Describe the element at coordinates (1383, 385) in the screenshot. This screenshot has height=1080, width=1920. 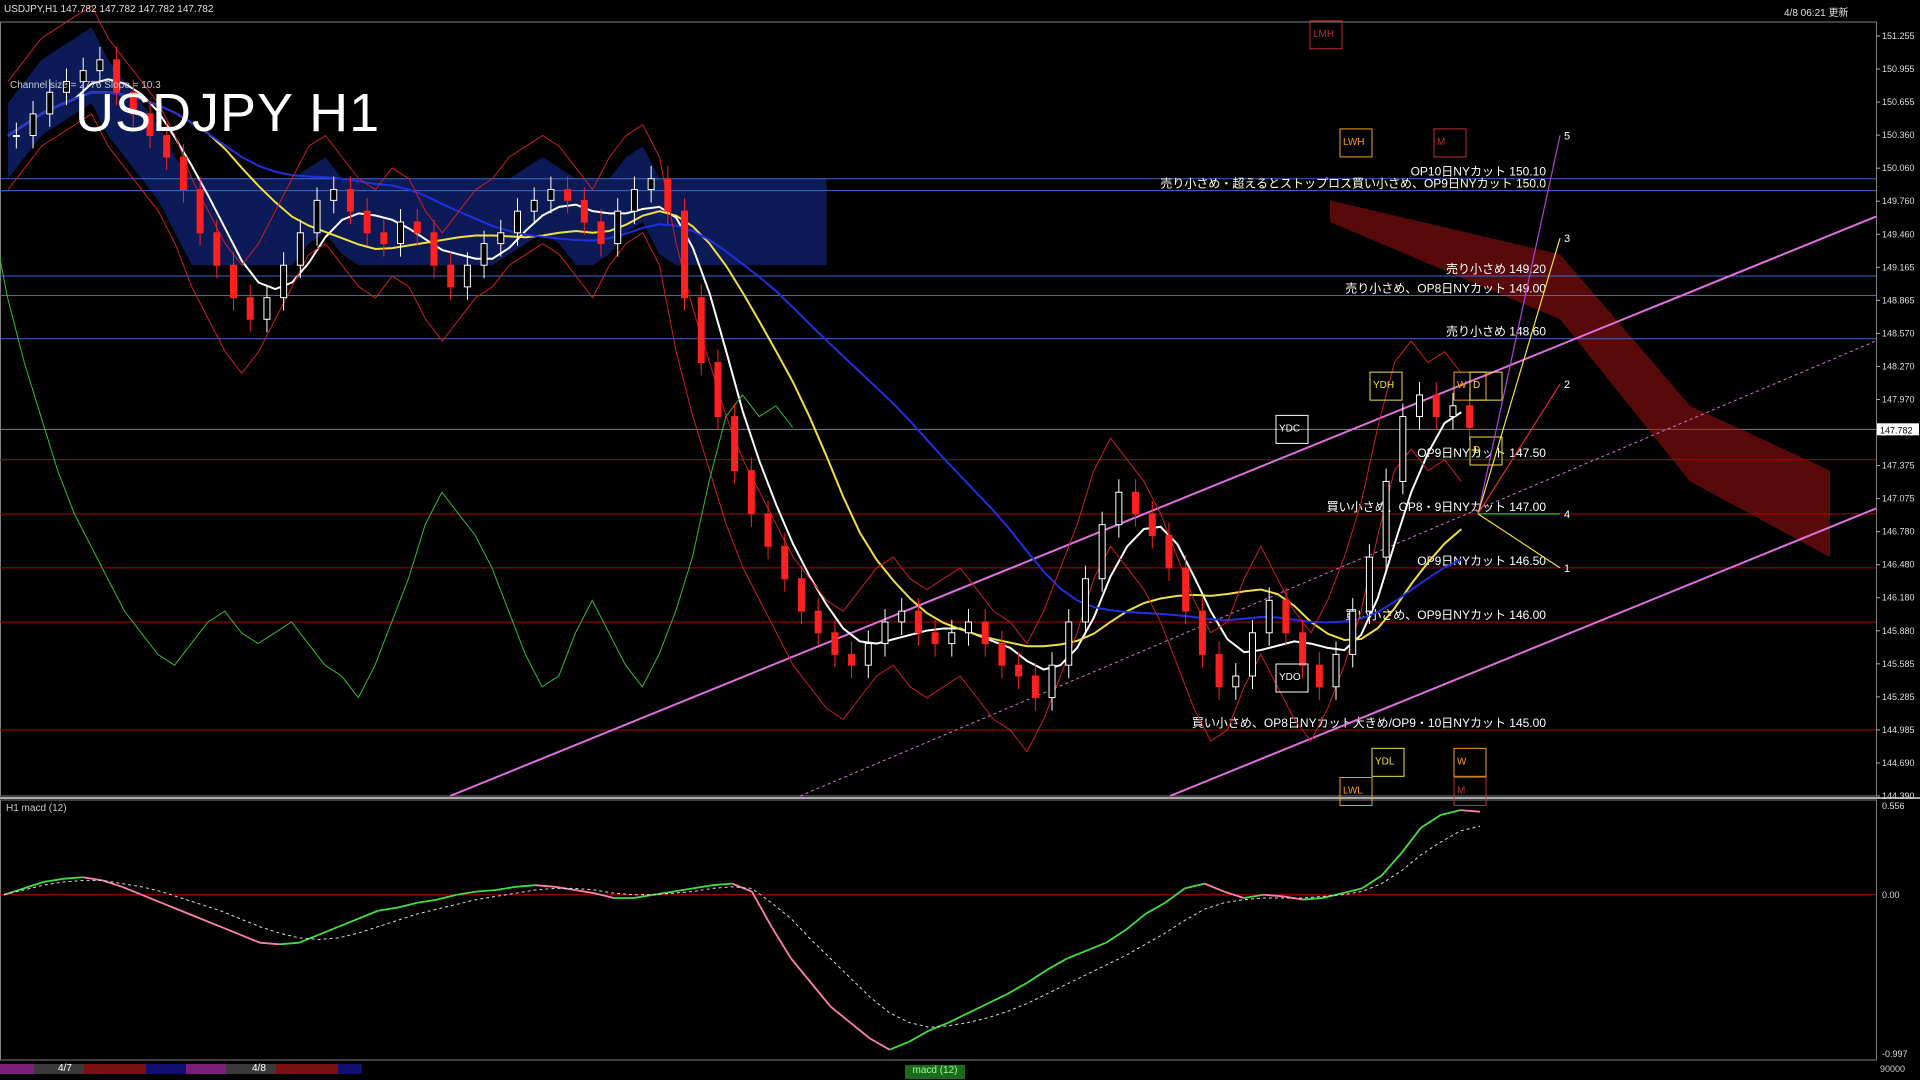
I see `pivot-label: YDH` at that location.